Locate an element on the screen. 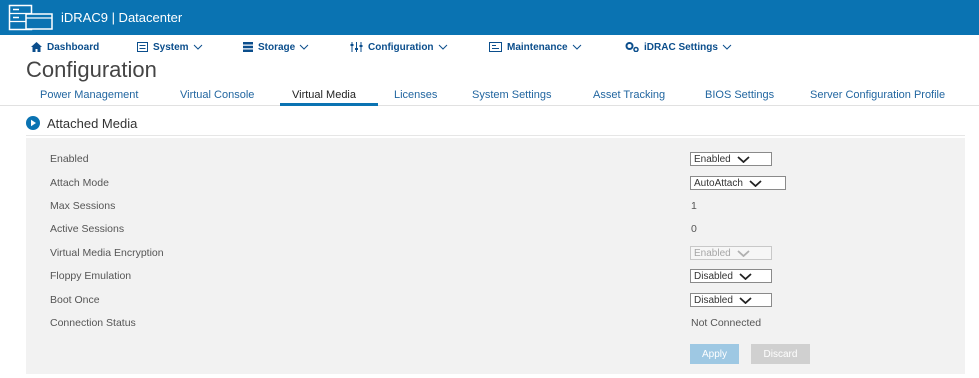 Image resolution: width=979 pixels, height=378 pixels. menu-system: System is located at coordinates (170, 47).